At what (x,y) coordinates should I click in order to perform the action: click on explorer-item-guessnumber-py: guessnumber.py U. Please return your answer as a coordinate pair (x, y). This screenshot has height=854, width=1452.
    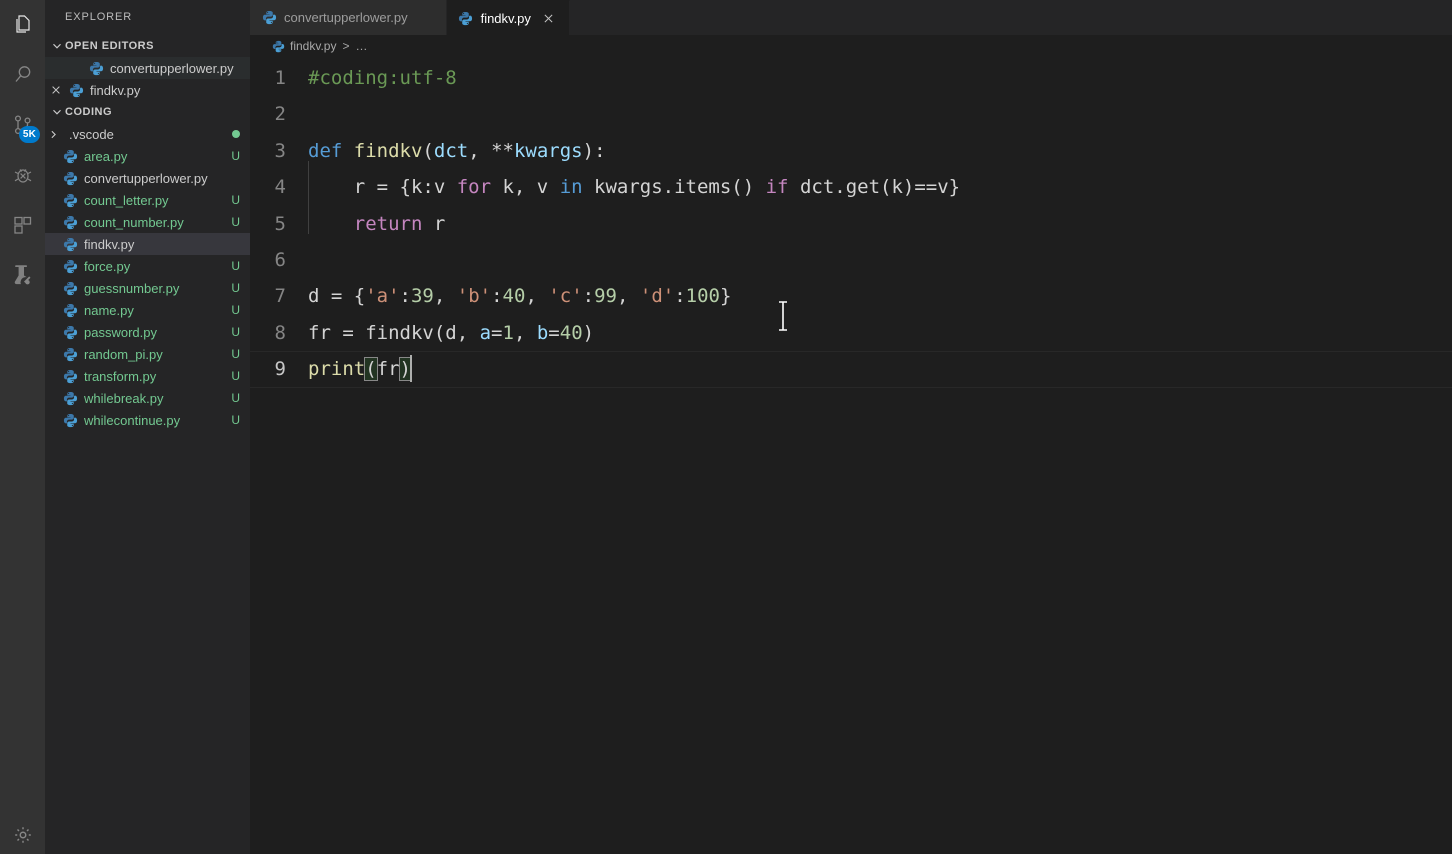
    Looking at the image, I should click on (147, 288).